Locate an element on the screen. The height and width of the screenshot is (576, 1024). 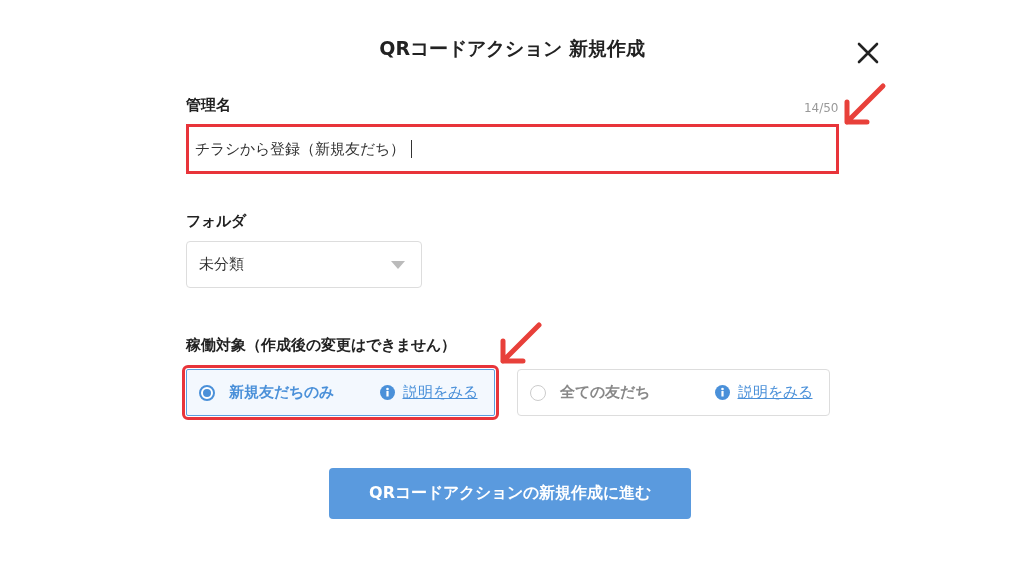
dialog-title: QRコードアクション 新規作成 is located at coordinates (512, 48).